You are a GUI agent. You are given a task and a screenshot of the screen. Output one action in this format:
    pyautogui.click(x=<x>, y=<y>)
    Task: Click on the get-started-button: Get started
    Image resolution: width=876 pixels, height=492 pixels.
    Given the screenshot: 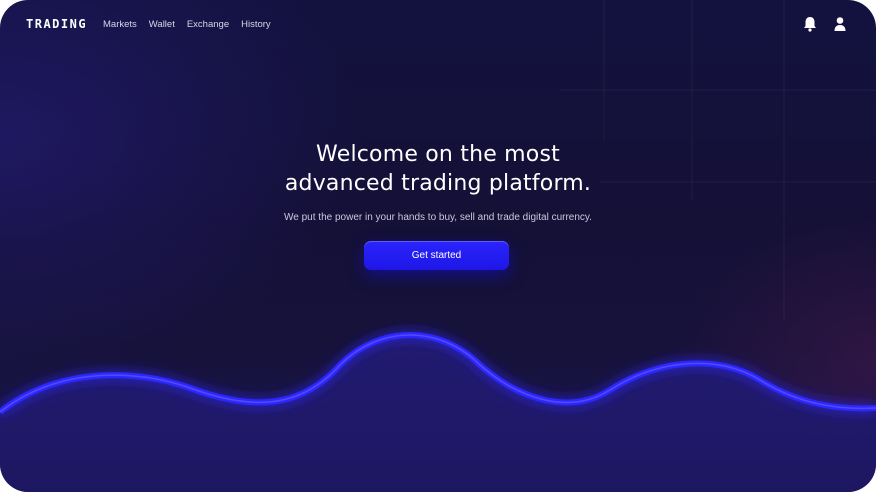 What is the action you would take?
    pyautogui.click(x=436, y=255)
    